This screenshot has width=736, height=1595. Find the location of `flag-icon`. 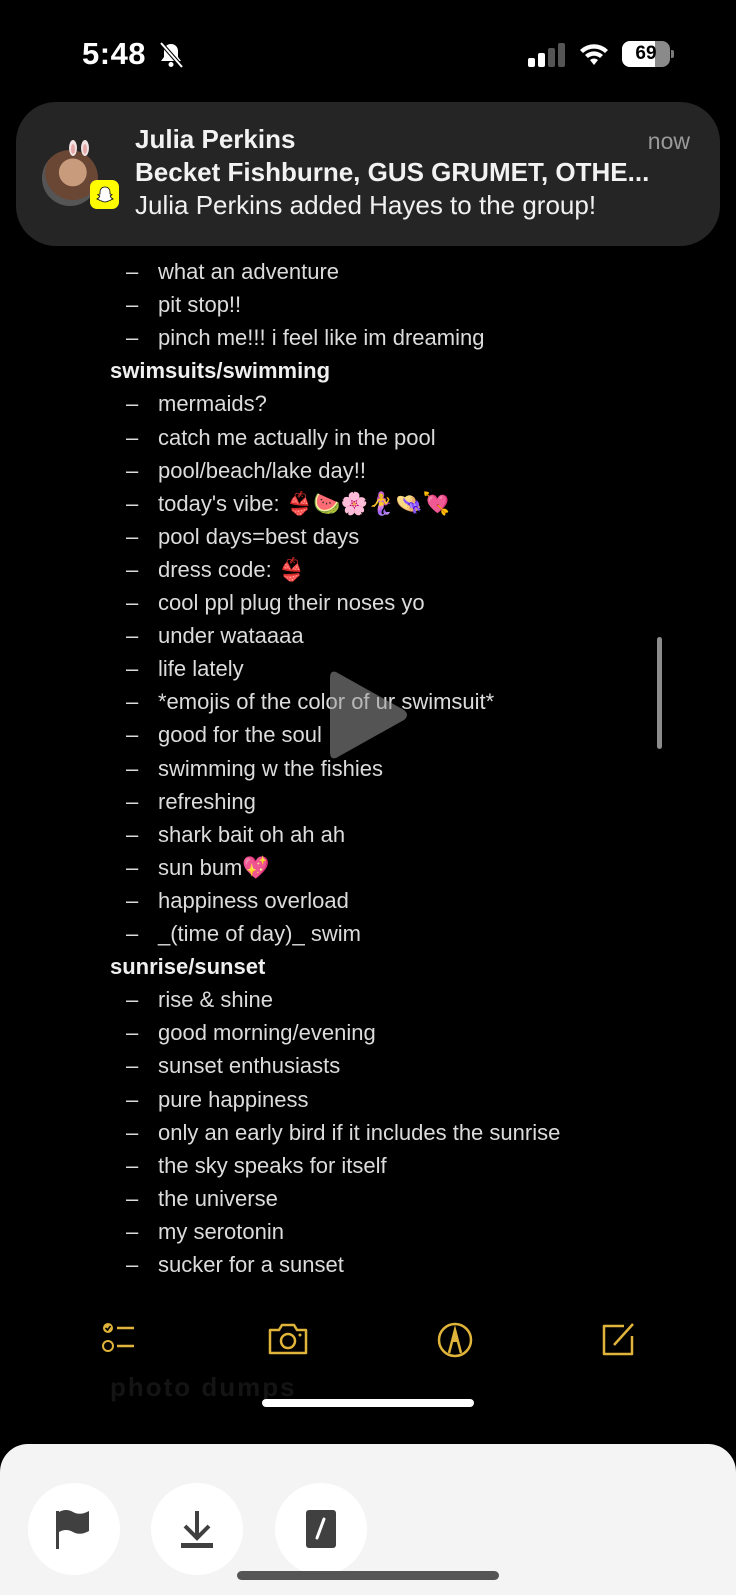

flag-icon is located at coordinates (72, 1529).